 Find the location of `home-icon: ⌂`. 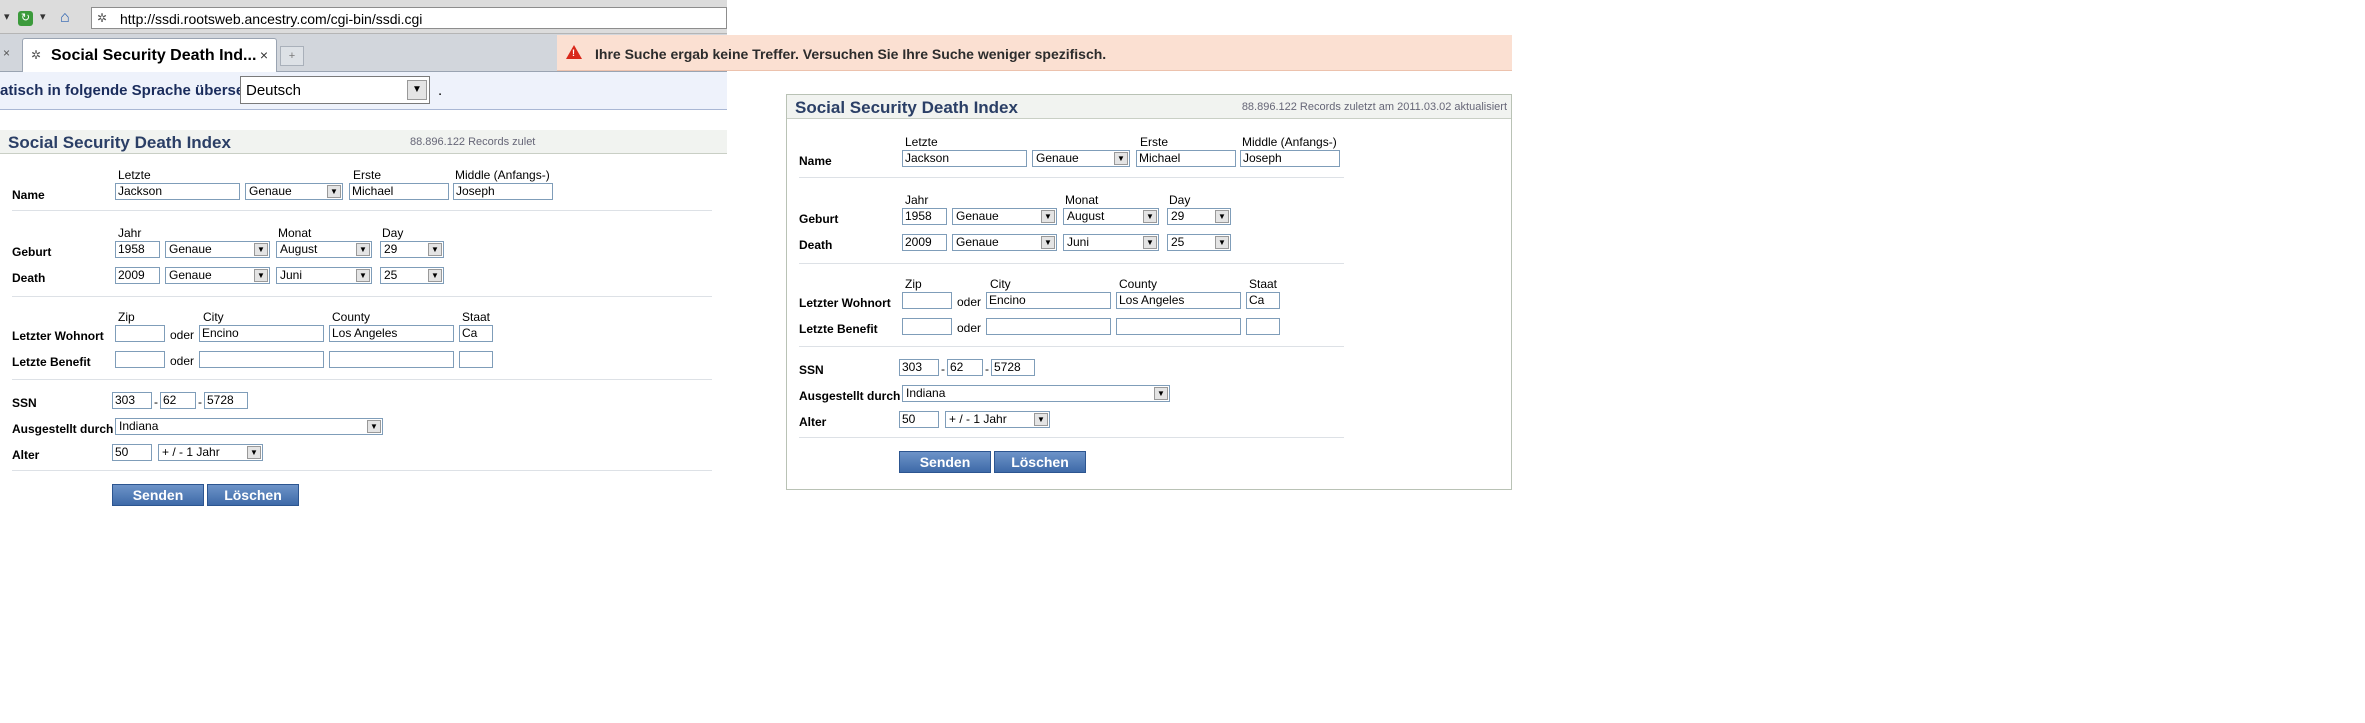

home-icon: ⌂ is located at coordinates (65, 18).